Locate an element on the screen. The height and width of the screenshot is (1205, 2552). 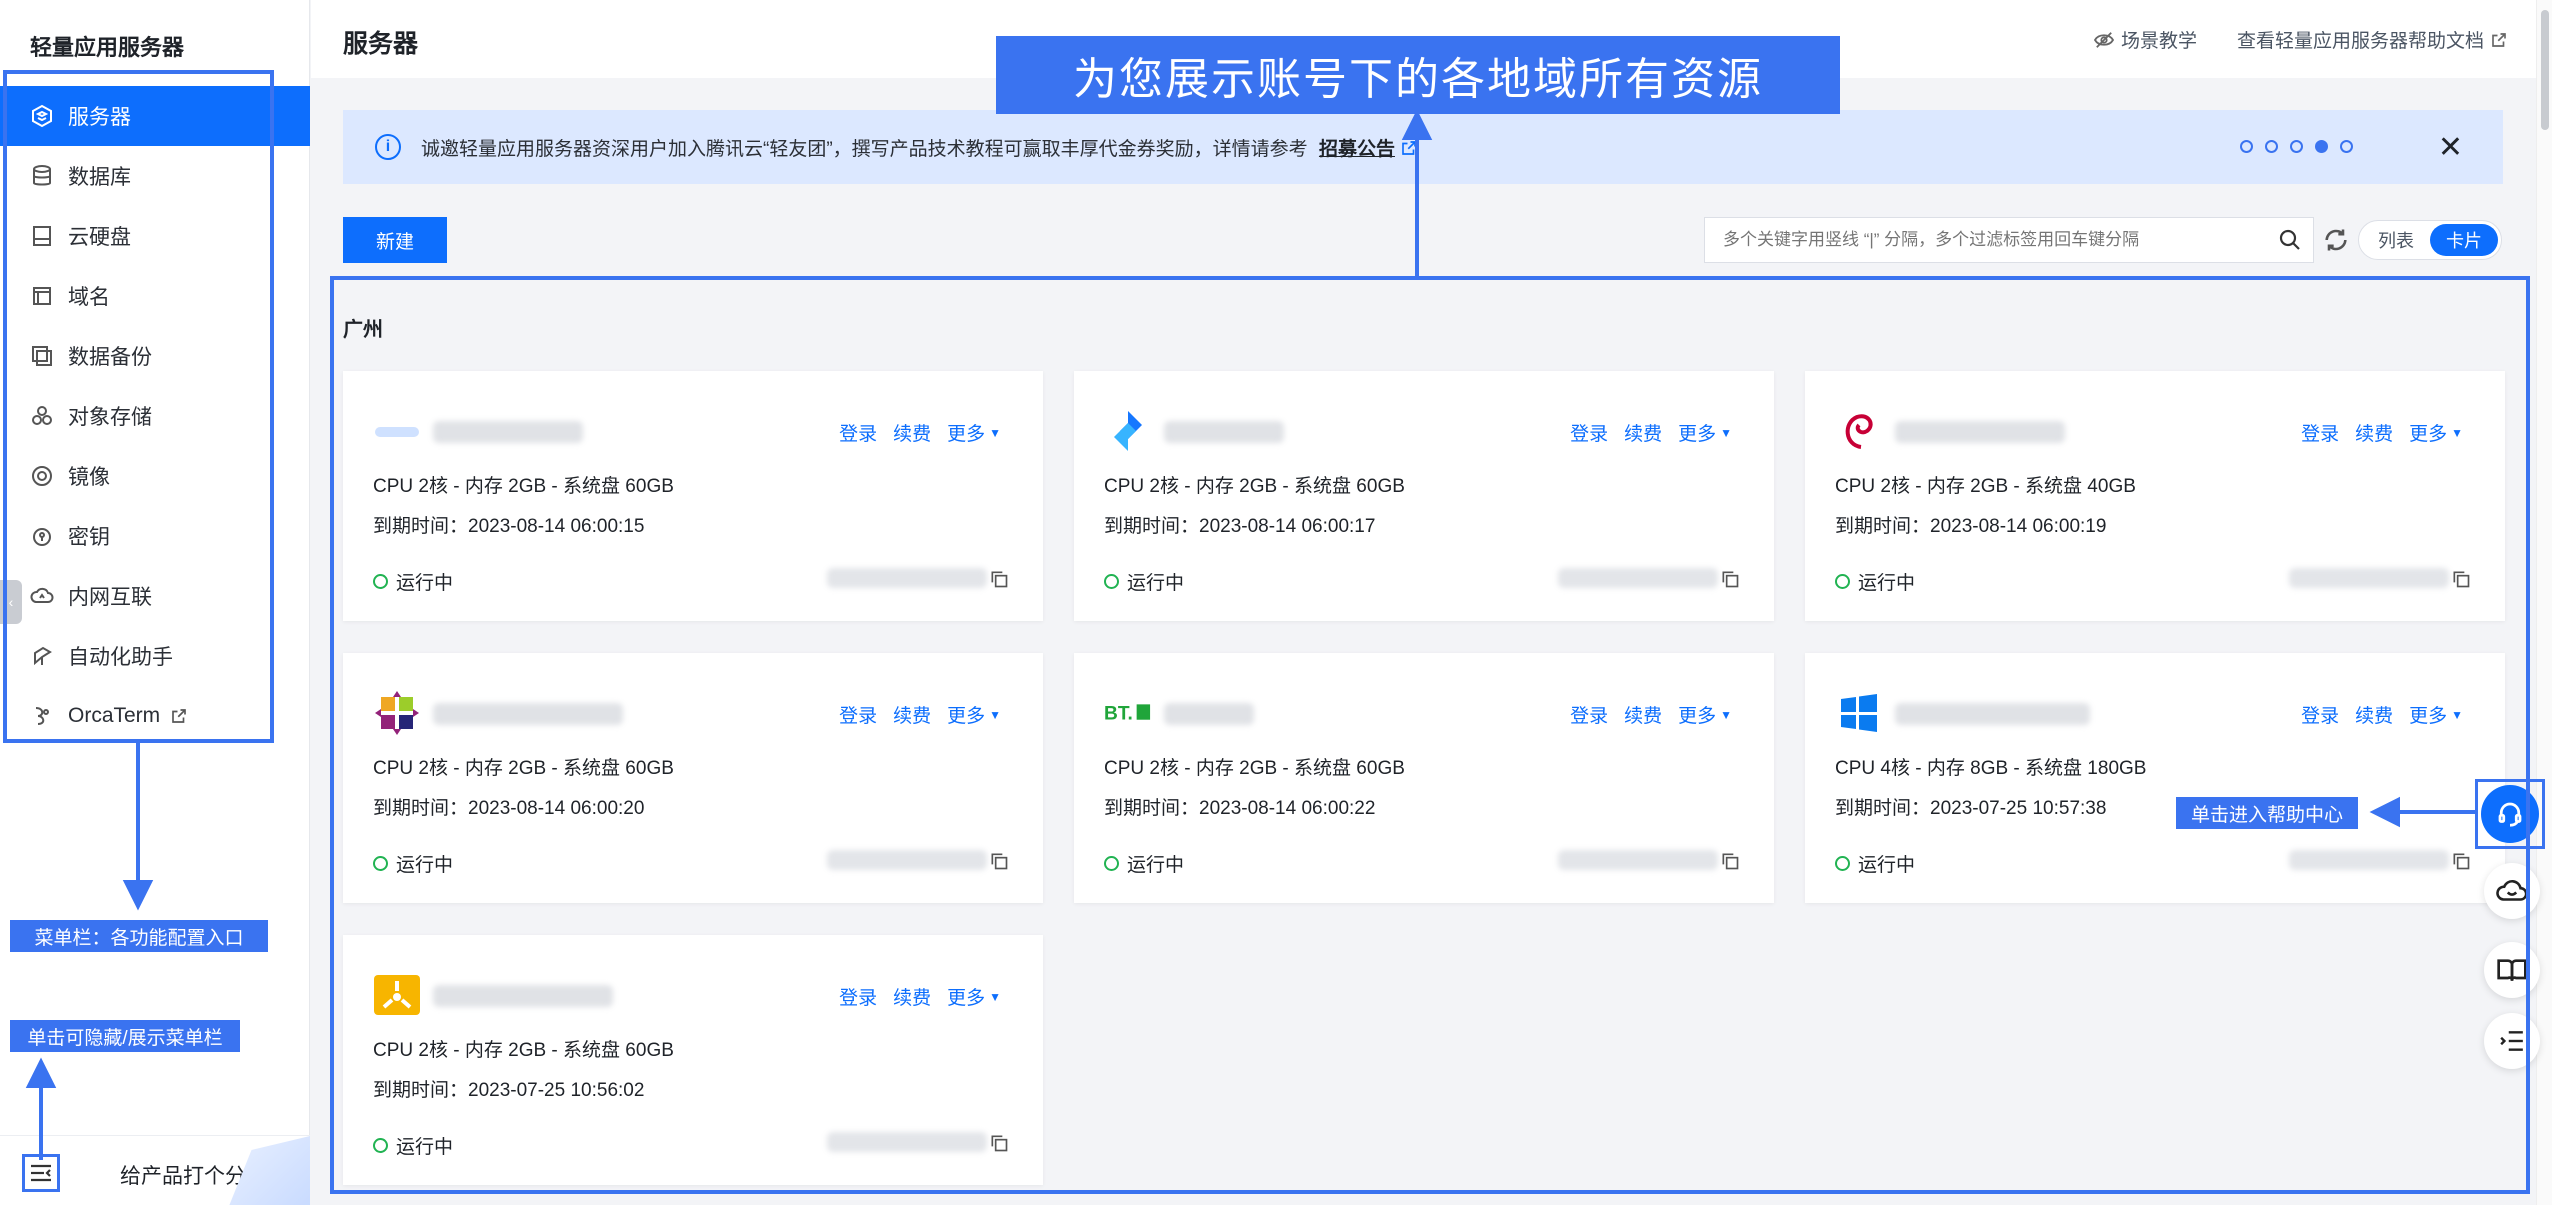
carousel-dot-active is located at coordinates (2321, 146).